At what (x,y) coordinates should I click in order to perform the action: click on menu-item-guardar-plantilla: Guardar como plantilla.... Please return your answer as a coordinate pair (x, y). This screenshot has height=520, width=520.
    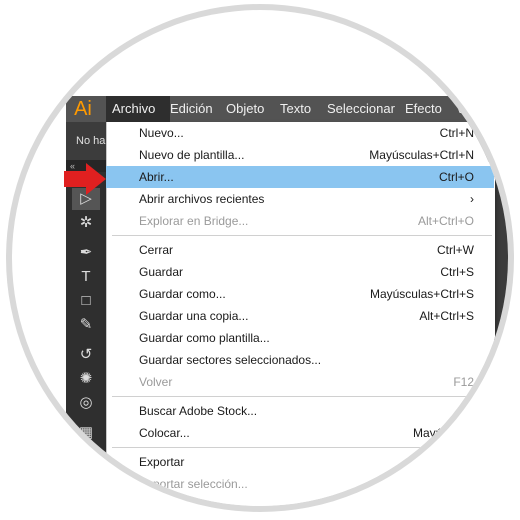
    Looking at the image, I should click on (300, 338).